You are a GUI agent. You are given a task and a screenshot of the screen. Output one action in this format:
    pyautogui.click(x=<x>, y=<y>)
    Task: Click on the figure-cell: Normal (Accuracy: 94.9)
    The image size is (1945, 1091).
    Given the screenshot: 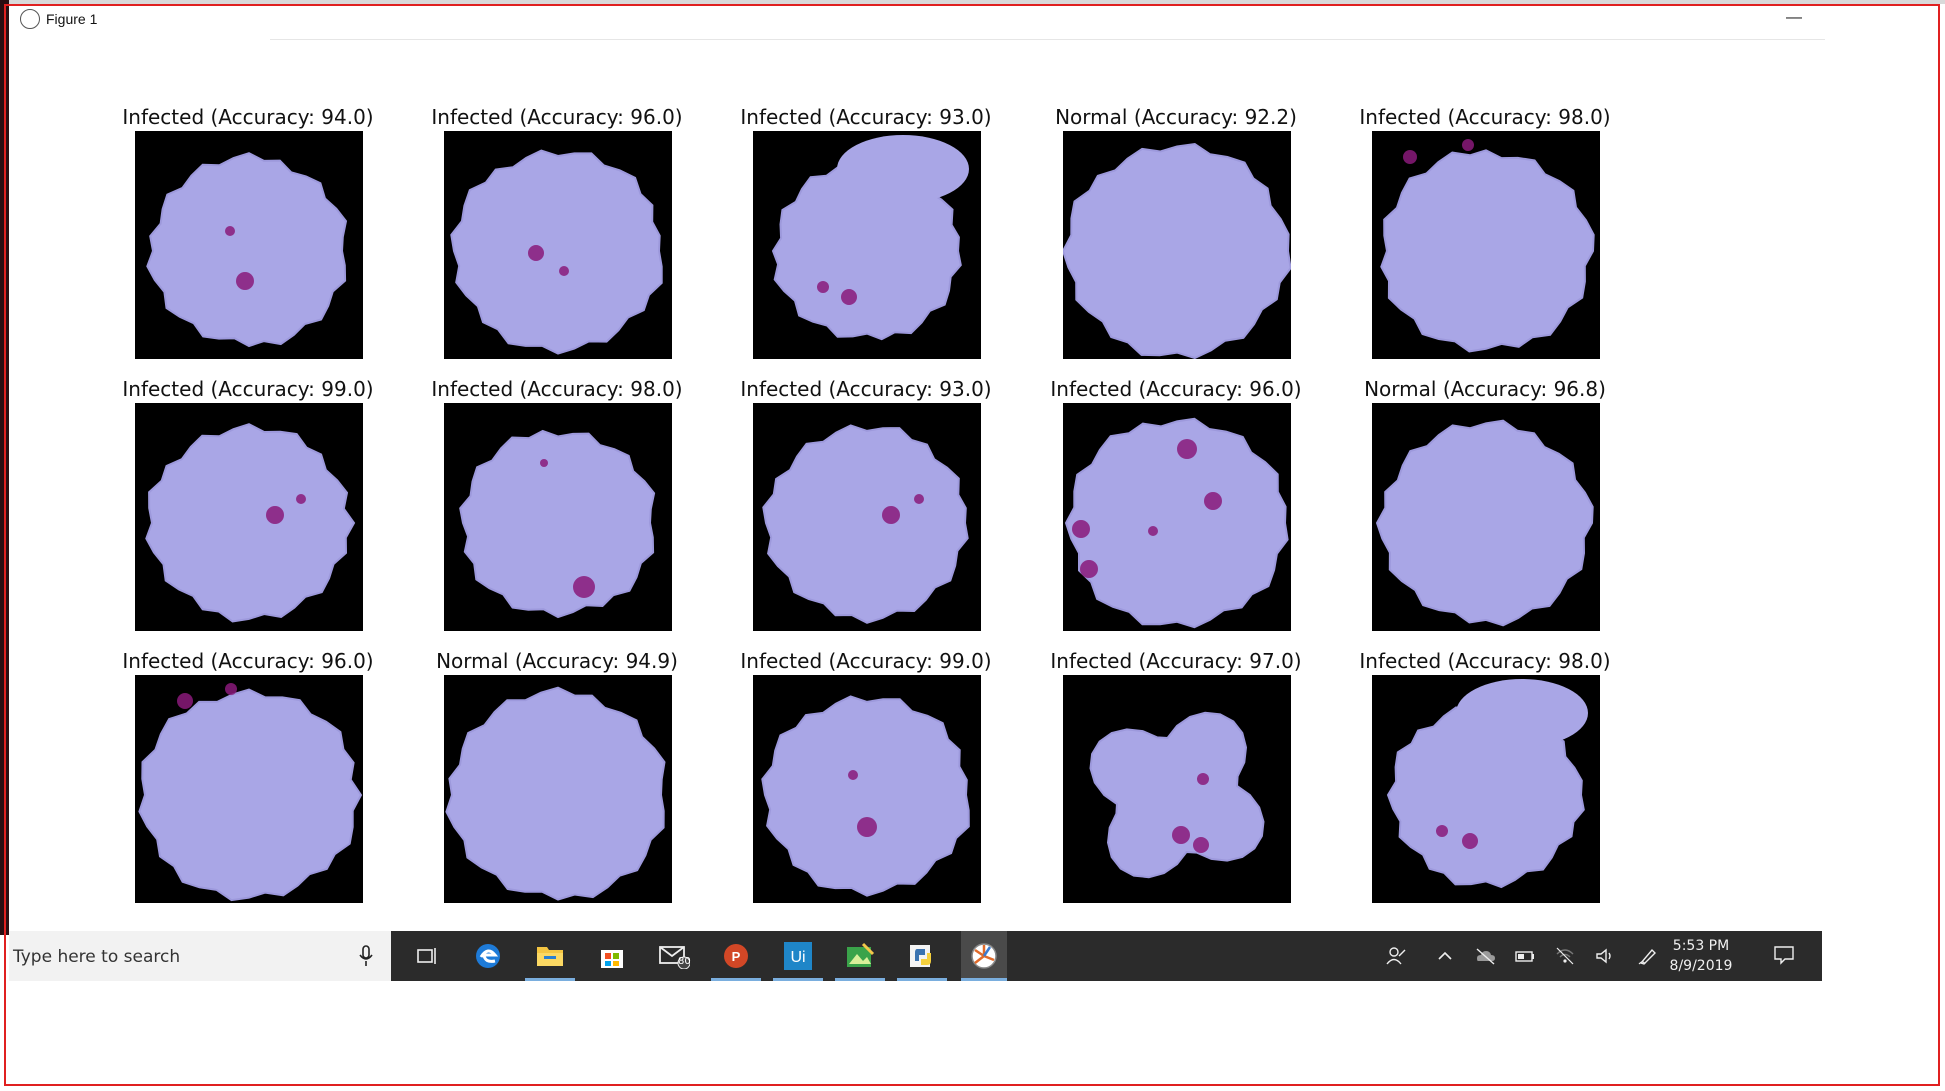 What is the action you would take?
    pyautogui.click(x=557, y=785)
    